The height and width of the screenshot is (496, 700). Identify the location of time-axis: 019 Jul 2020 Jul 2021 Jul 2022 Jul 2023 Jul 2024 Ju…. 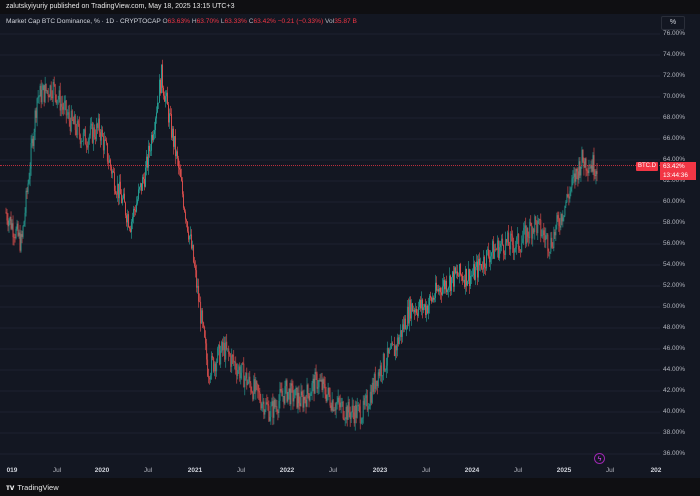
(350, 471).